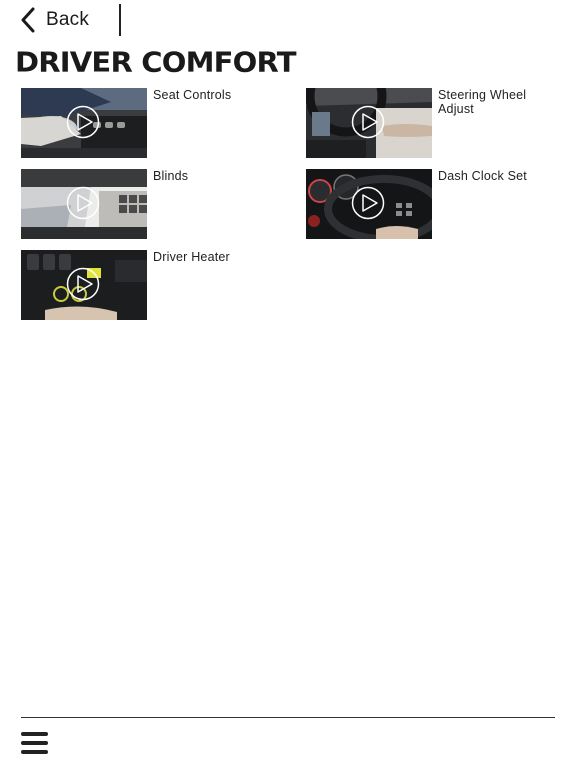 The image size is (576, 768). I want to click on video-tile-driver-heater: Driver Heater, so click(142, 285).